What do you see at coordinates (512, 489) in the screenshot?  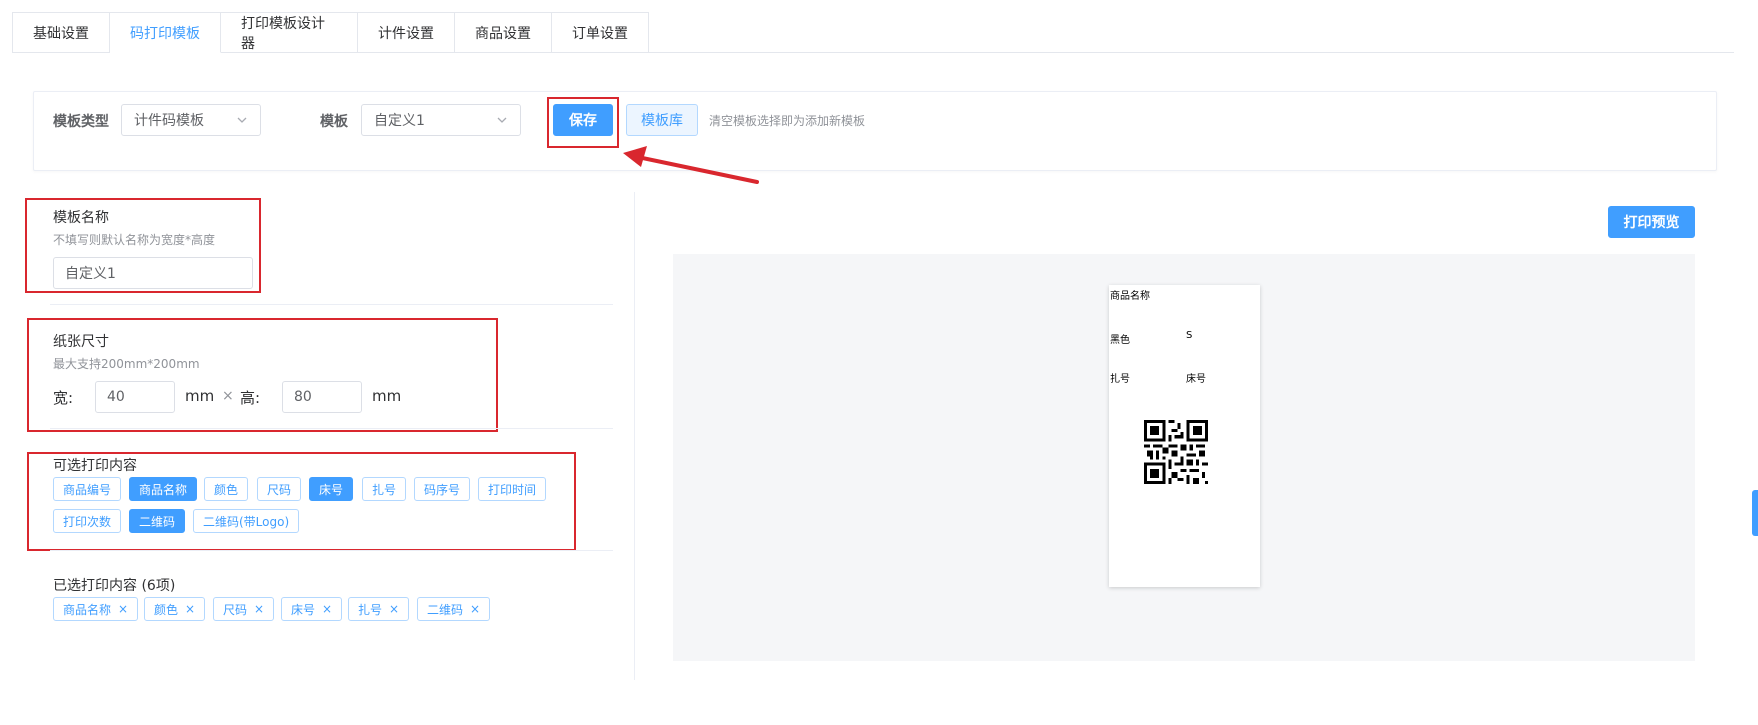 I see `option-tag-print-time: 打印时间` at bounding box center [512, 489].